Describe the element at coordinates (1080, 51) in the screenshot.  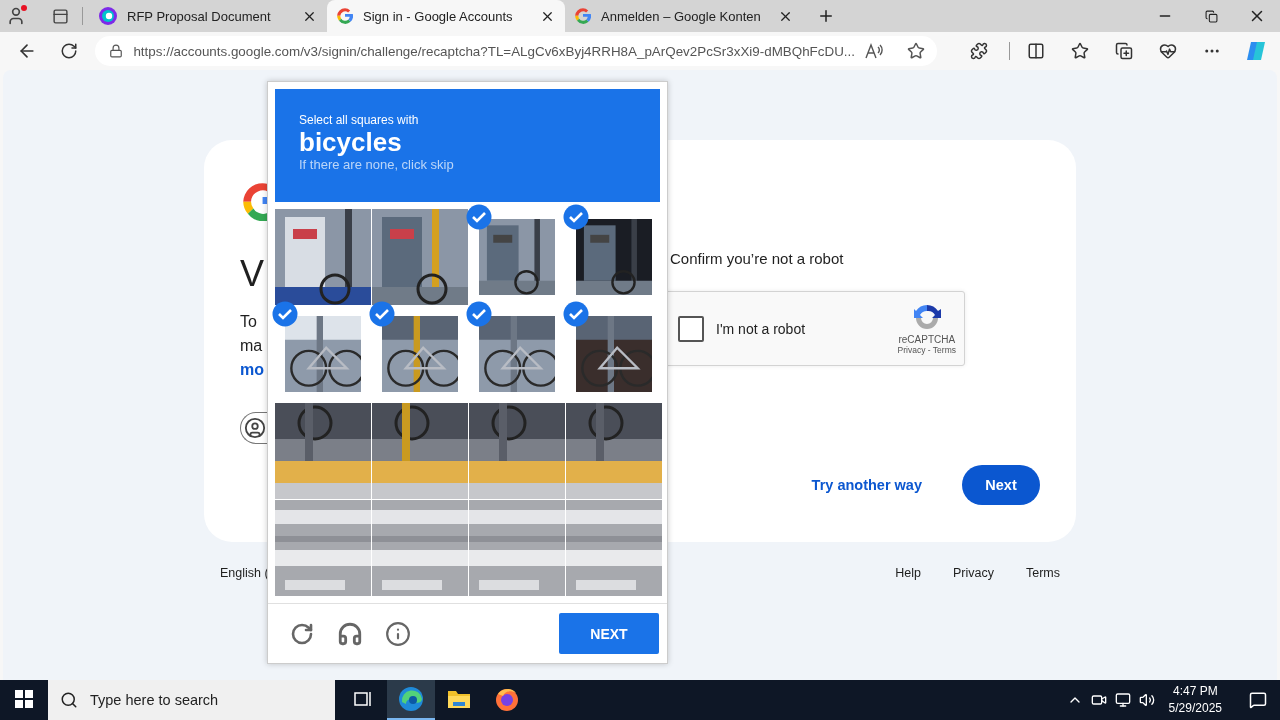
I see `favorites-icon` at that location.